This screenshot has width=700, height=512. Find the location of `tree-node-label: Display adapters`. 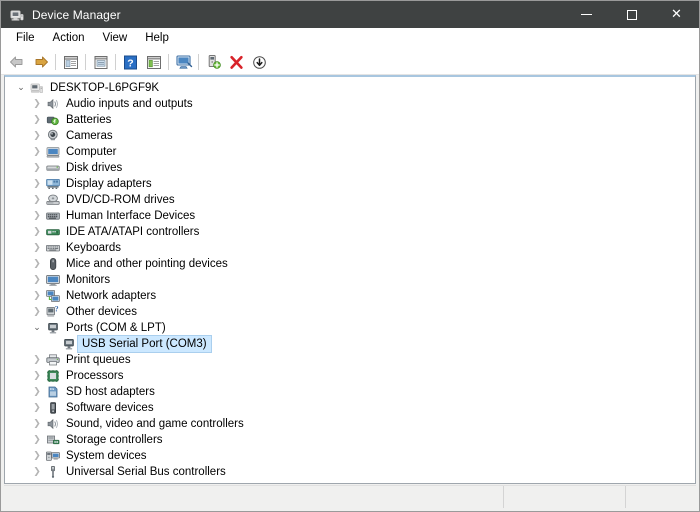

tree-node-label: Display adapters is located at coordinates (109, 184).